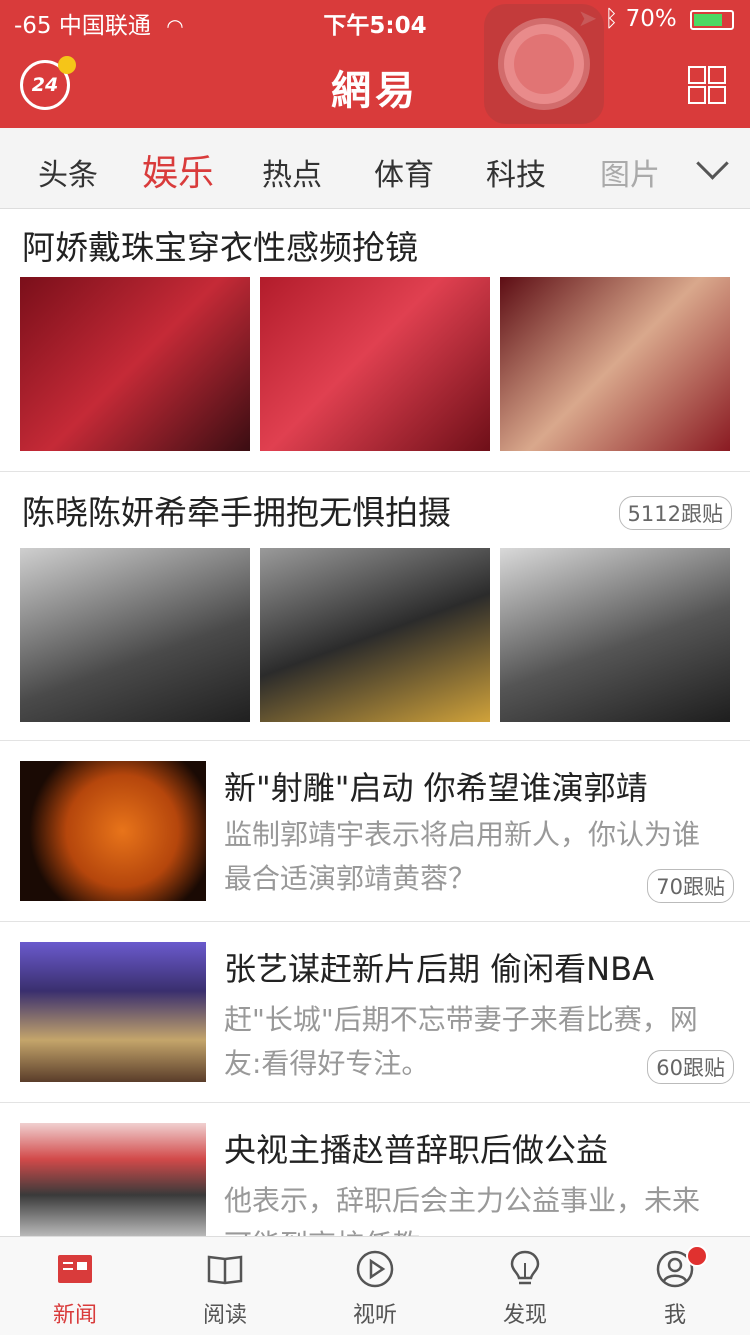  I want to click on channel-tabs: 头条 娱乐 热点 体育 科技 图片, so click(375, 168).